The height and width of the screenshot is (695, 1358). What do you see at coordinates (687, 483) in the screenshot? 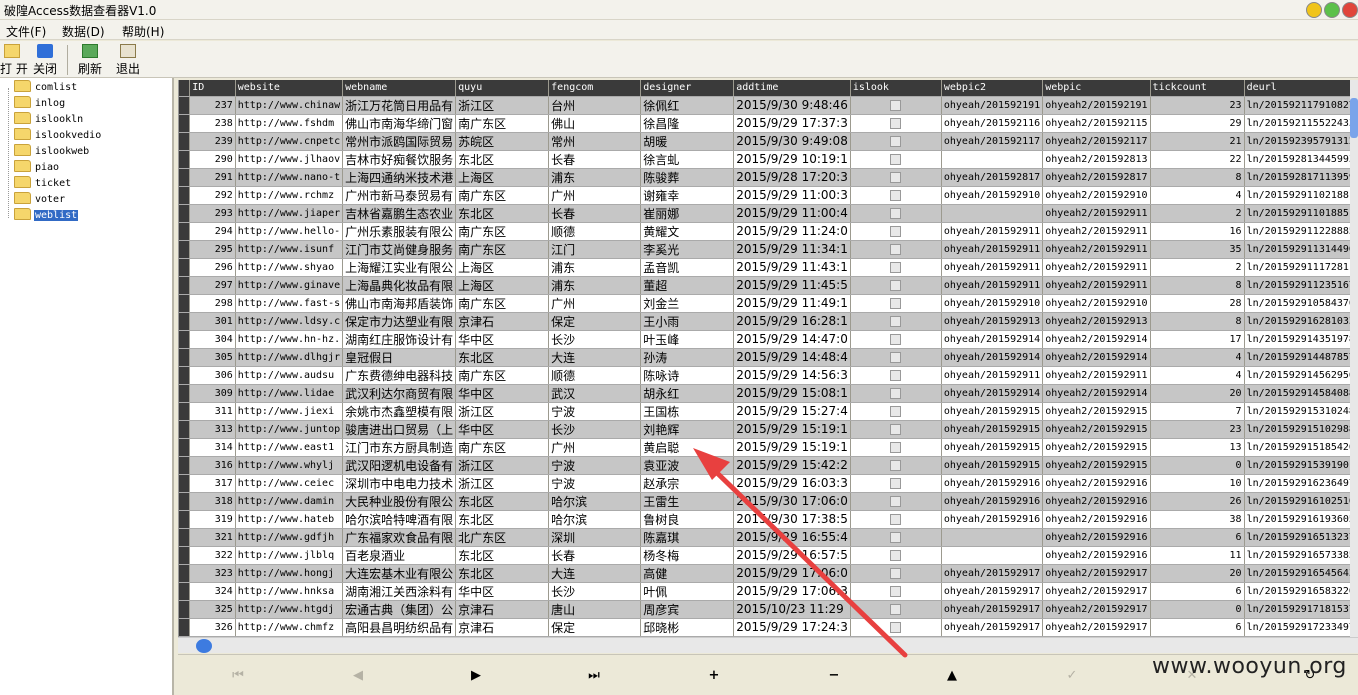
I see `cell-designer: 赵承宗` at bounding box center [687, 483].